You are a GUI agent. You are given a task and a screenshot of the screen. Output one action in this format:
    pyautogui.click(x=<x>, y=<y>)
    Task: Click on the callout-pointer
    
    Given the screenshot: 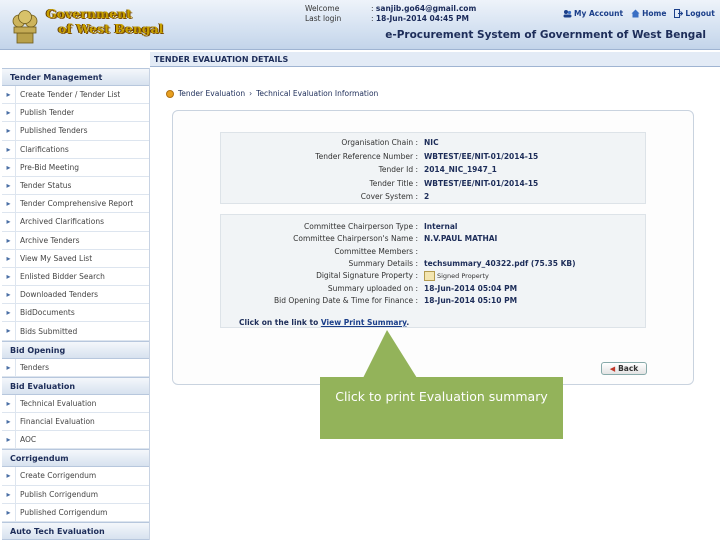 What is the action you would take?
    pyautogui.click(x=390, y=354)
    